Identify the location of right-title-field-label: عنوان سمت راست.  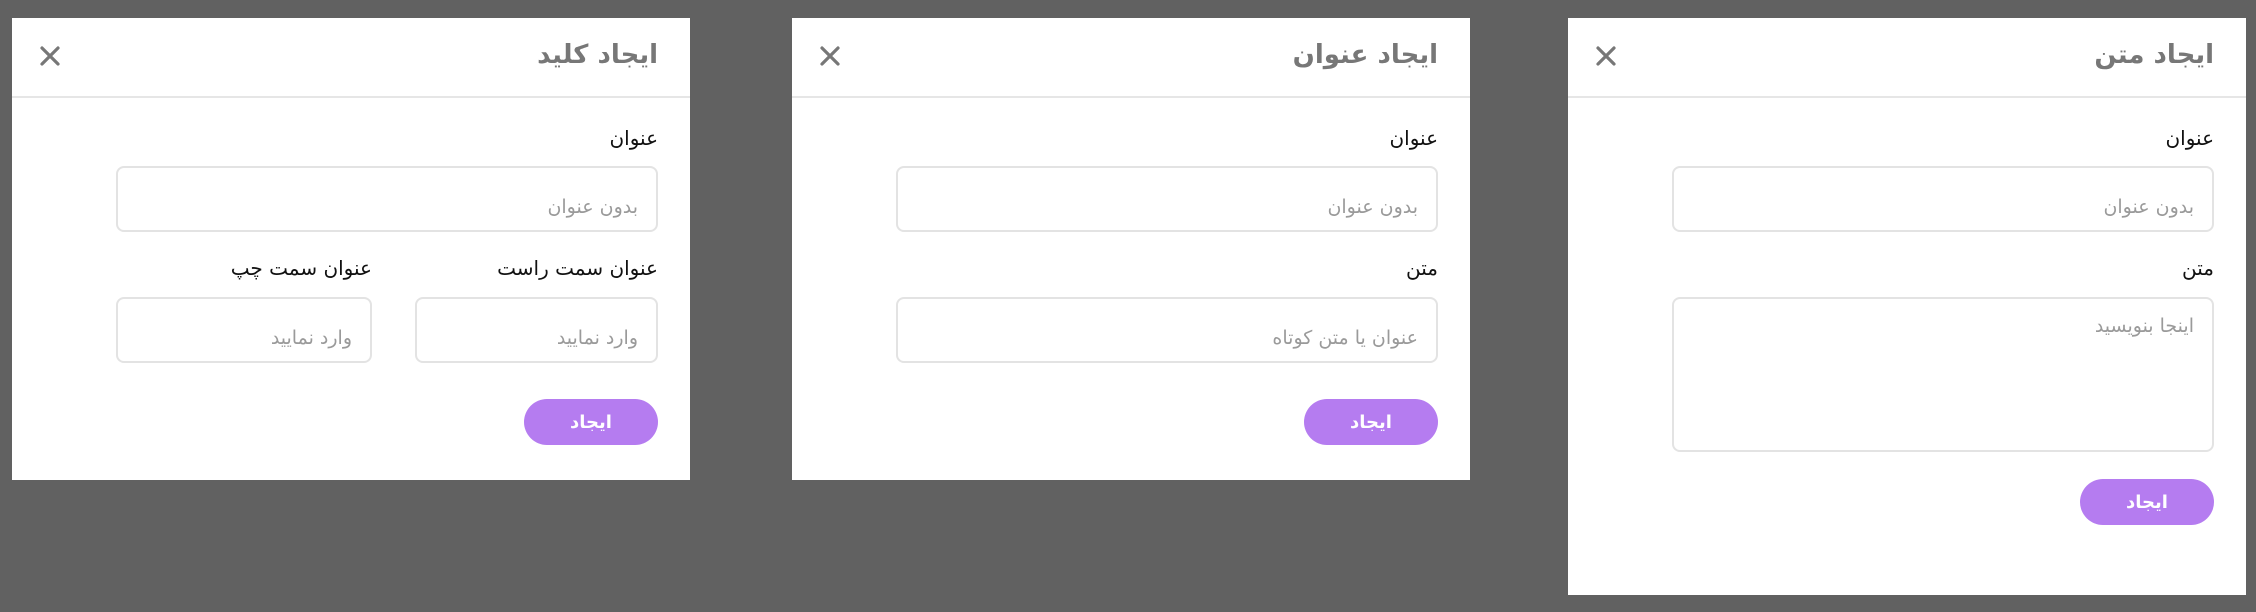
(577, 268).